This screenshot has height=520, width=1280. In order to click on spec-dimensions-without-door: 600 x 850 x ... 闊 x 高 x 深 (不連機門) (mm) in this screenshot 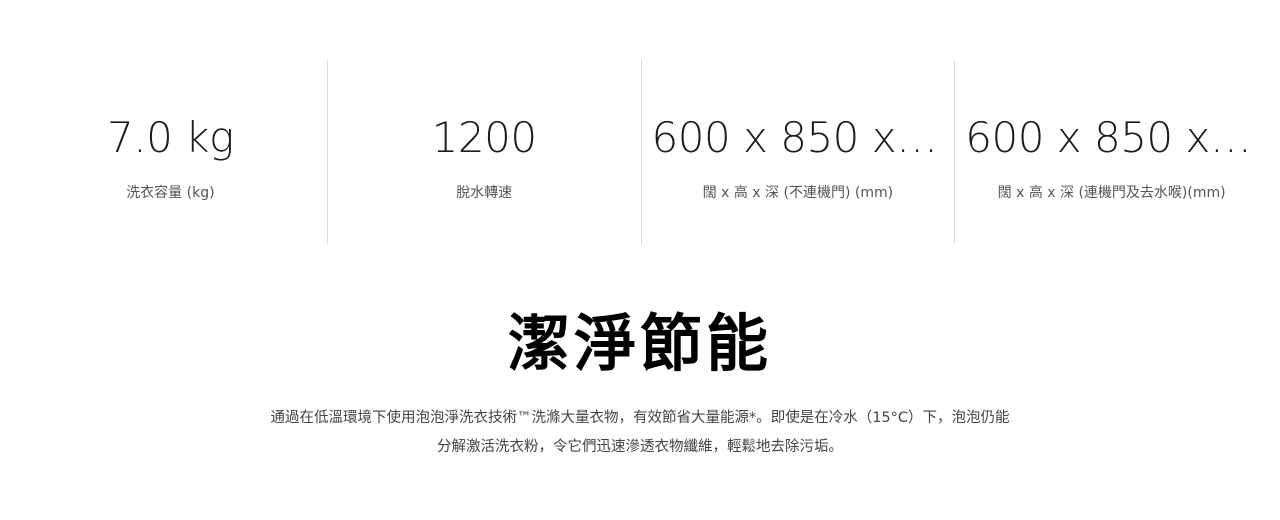, I will do `click(797, 152)`.